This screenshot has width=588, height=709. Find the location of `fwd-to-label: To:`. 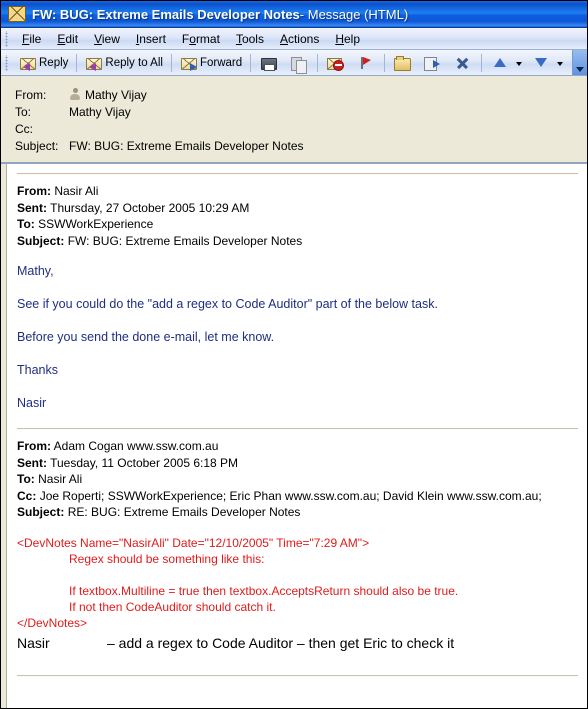

fwd-to-label: To: is located at coordinates (26, 224).